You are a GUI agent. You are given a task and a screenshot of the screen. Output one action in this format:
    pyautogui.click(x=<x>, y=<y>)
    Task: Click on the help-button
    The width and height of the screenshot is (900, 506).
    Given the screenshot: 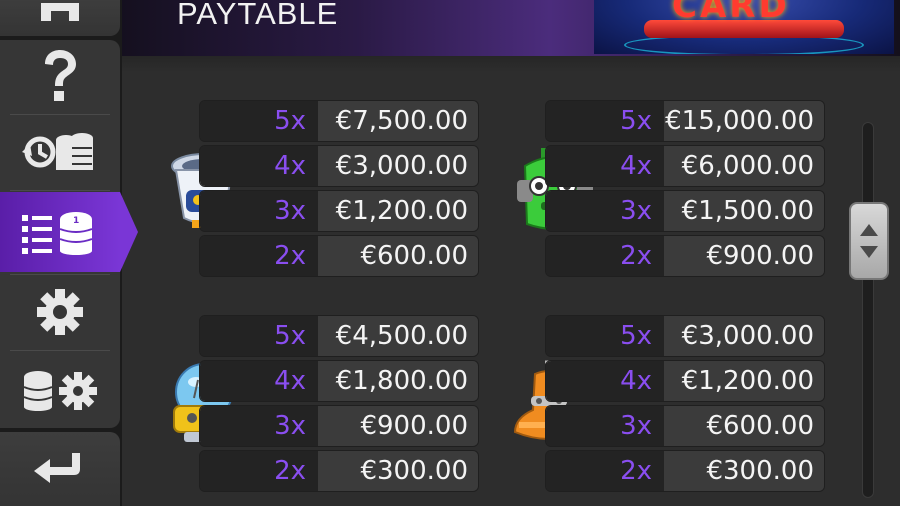 What is the action you would take?
    pyautogui.click(x=60, y=76)
    